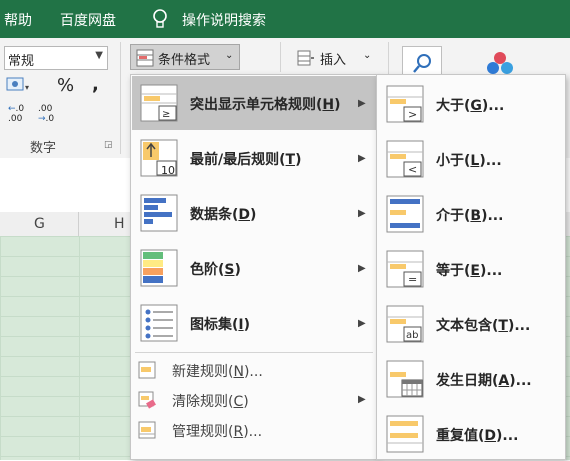 The width and height of the screenshot is (570, 461). I want to click on increase-decimal-button: ←.0 .00, so click(16, 114).